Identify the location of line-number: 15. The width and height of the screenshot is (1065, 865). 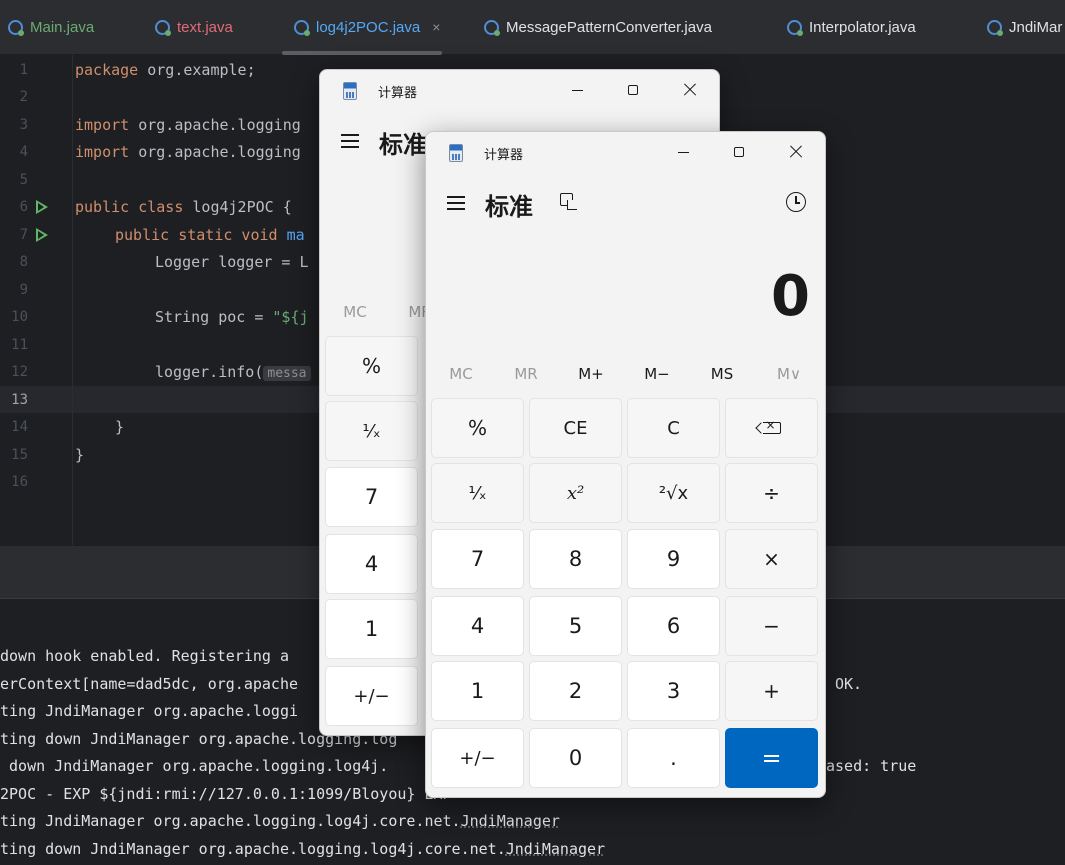
(19, 455).